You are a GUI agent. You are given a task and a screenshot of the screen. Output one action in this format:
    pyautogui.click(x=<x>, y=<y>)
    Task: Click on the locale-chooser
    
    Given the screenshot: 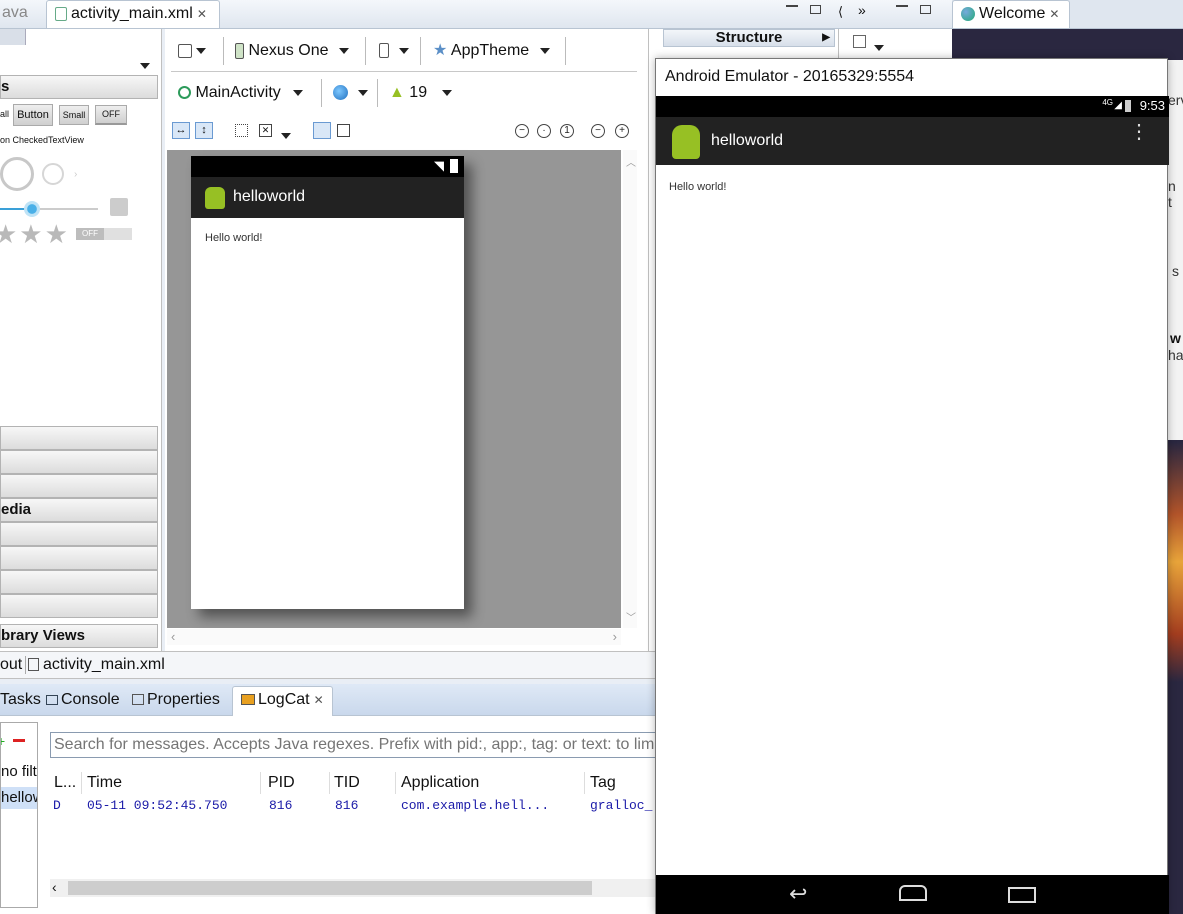 What is the action you would take?
    pyautogui.click(x=351, y=93)
    